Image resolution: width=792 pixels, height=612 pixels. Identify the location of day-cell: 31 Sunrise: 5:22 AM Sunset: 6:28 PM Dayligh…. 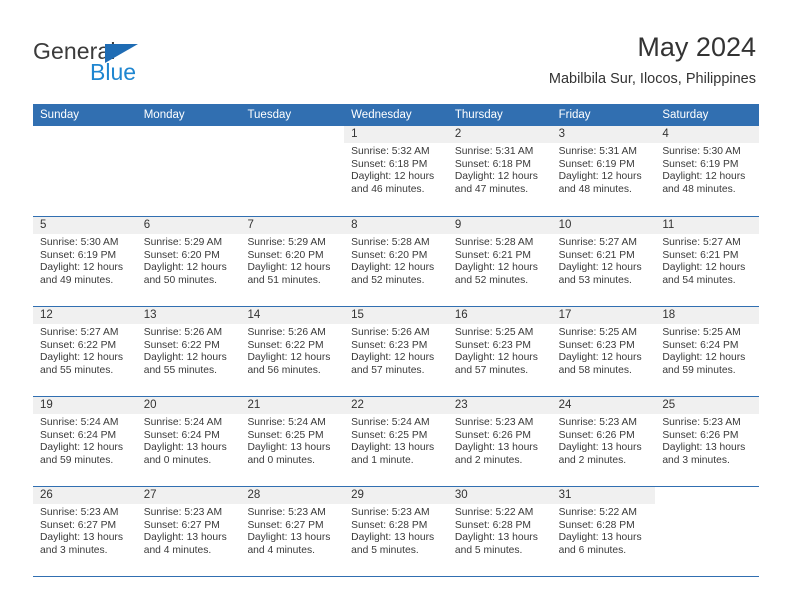
(603, 531).